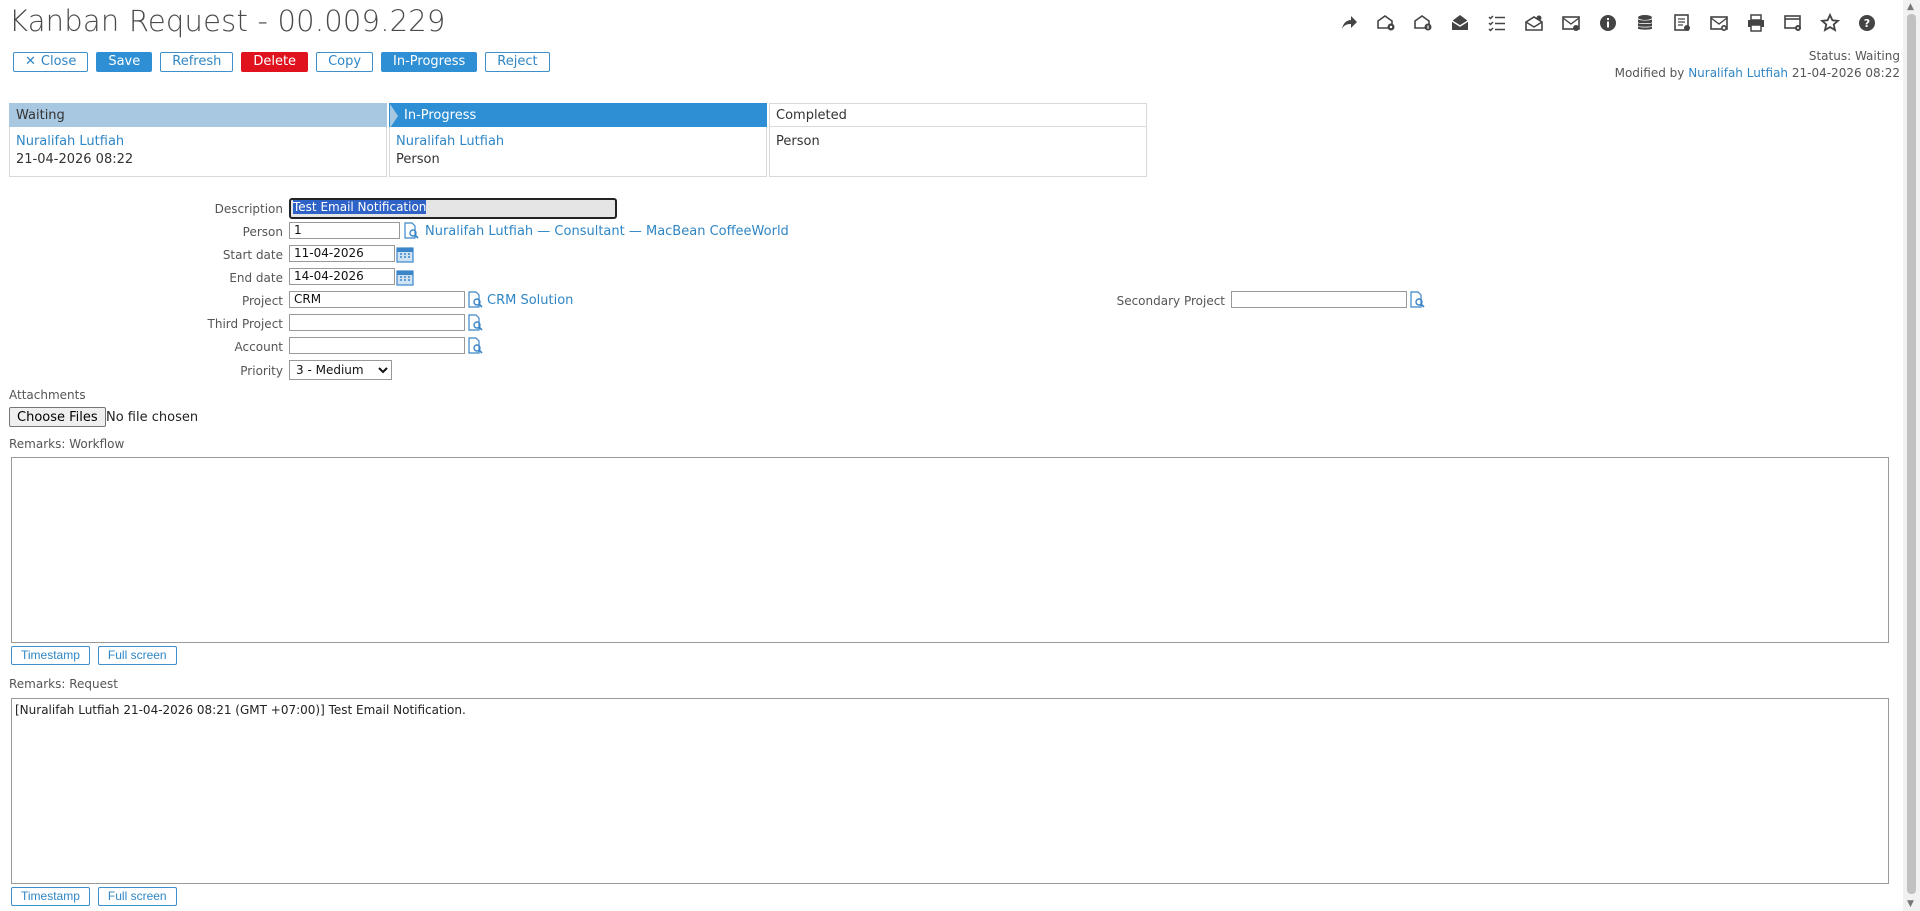 The width and height of the screenshot is (1920, 911). What do you see at coordinates (345, 62) in the screenshot?
I see `copy-button: Copy` at bounding box center [345, 62].